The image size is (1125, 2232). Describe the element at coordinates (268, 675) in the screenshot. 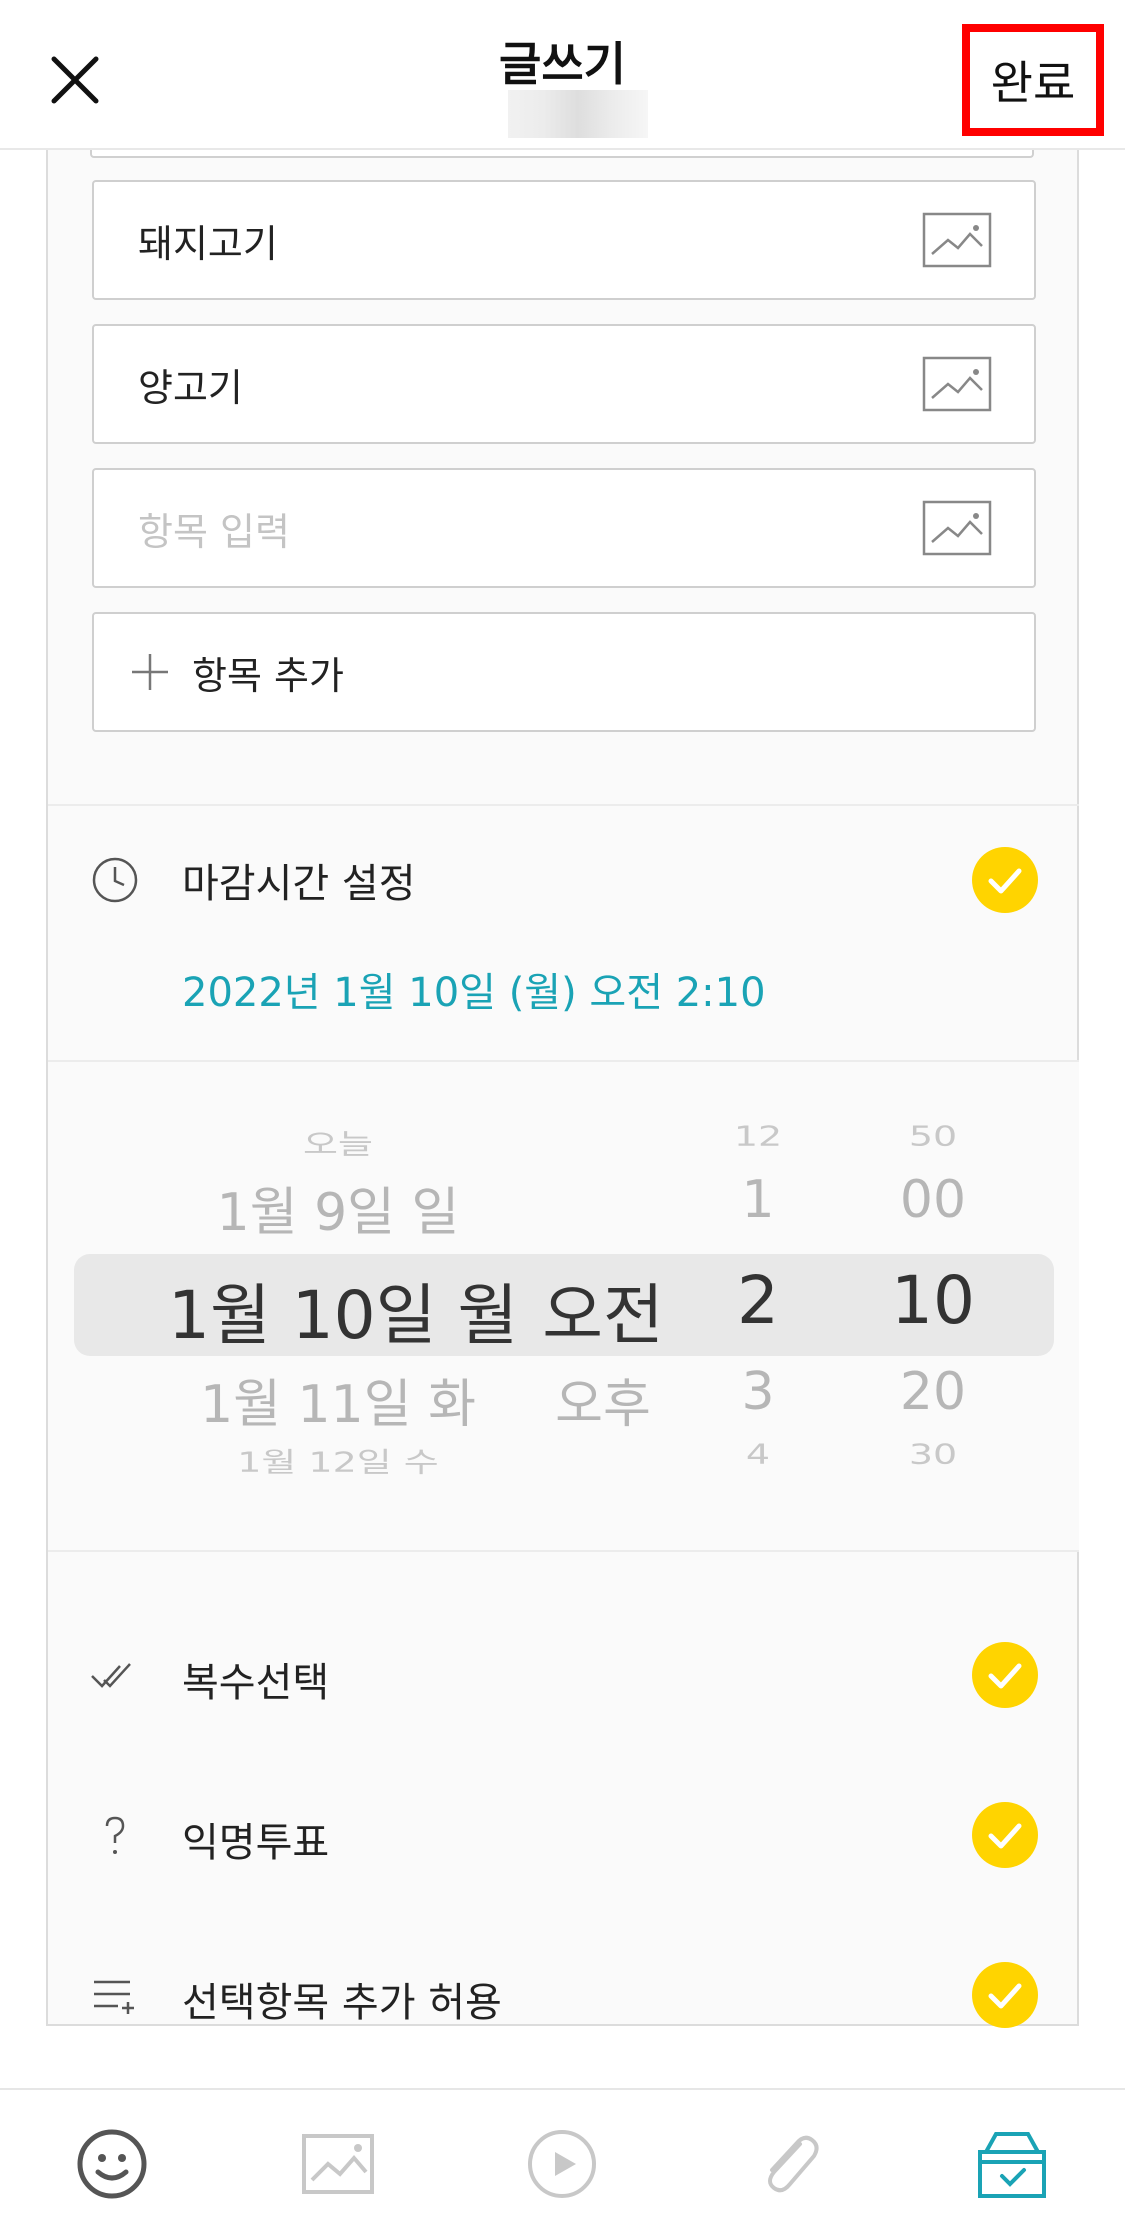

I see `add-option-label: 항목 추가` at that location.